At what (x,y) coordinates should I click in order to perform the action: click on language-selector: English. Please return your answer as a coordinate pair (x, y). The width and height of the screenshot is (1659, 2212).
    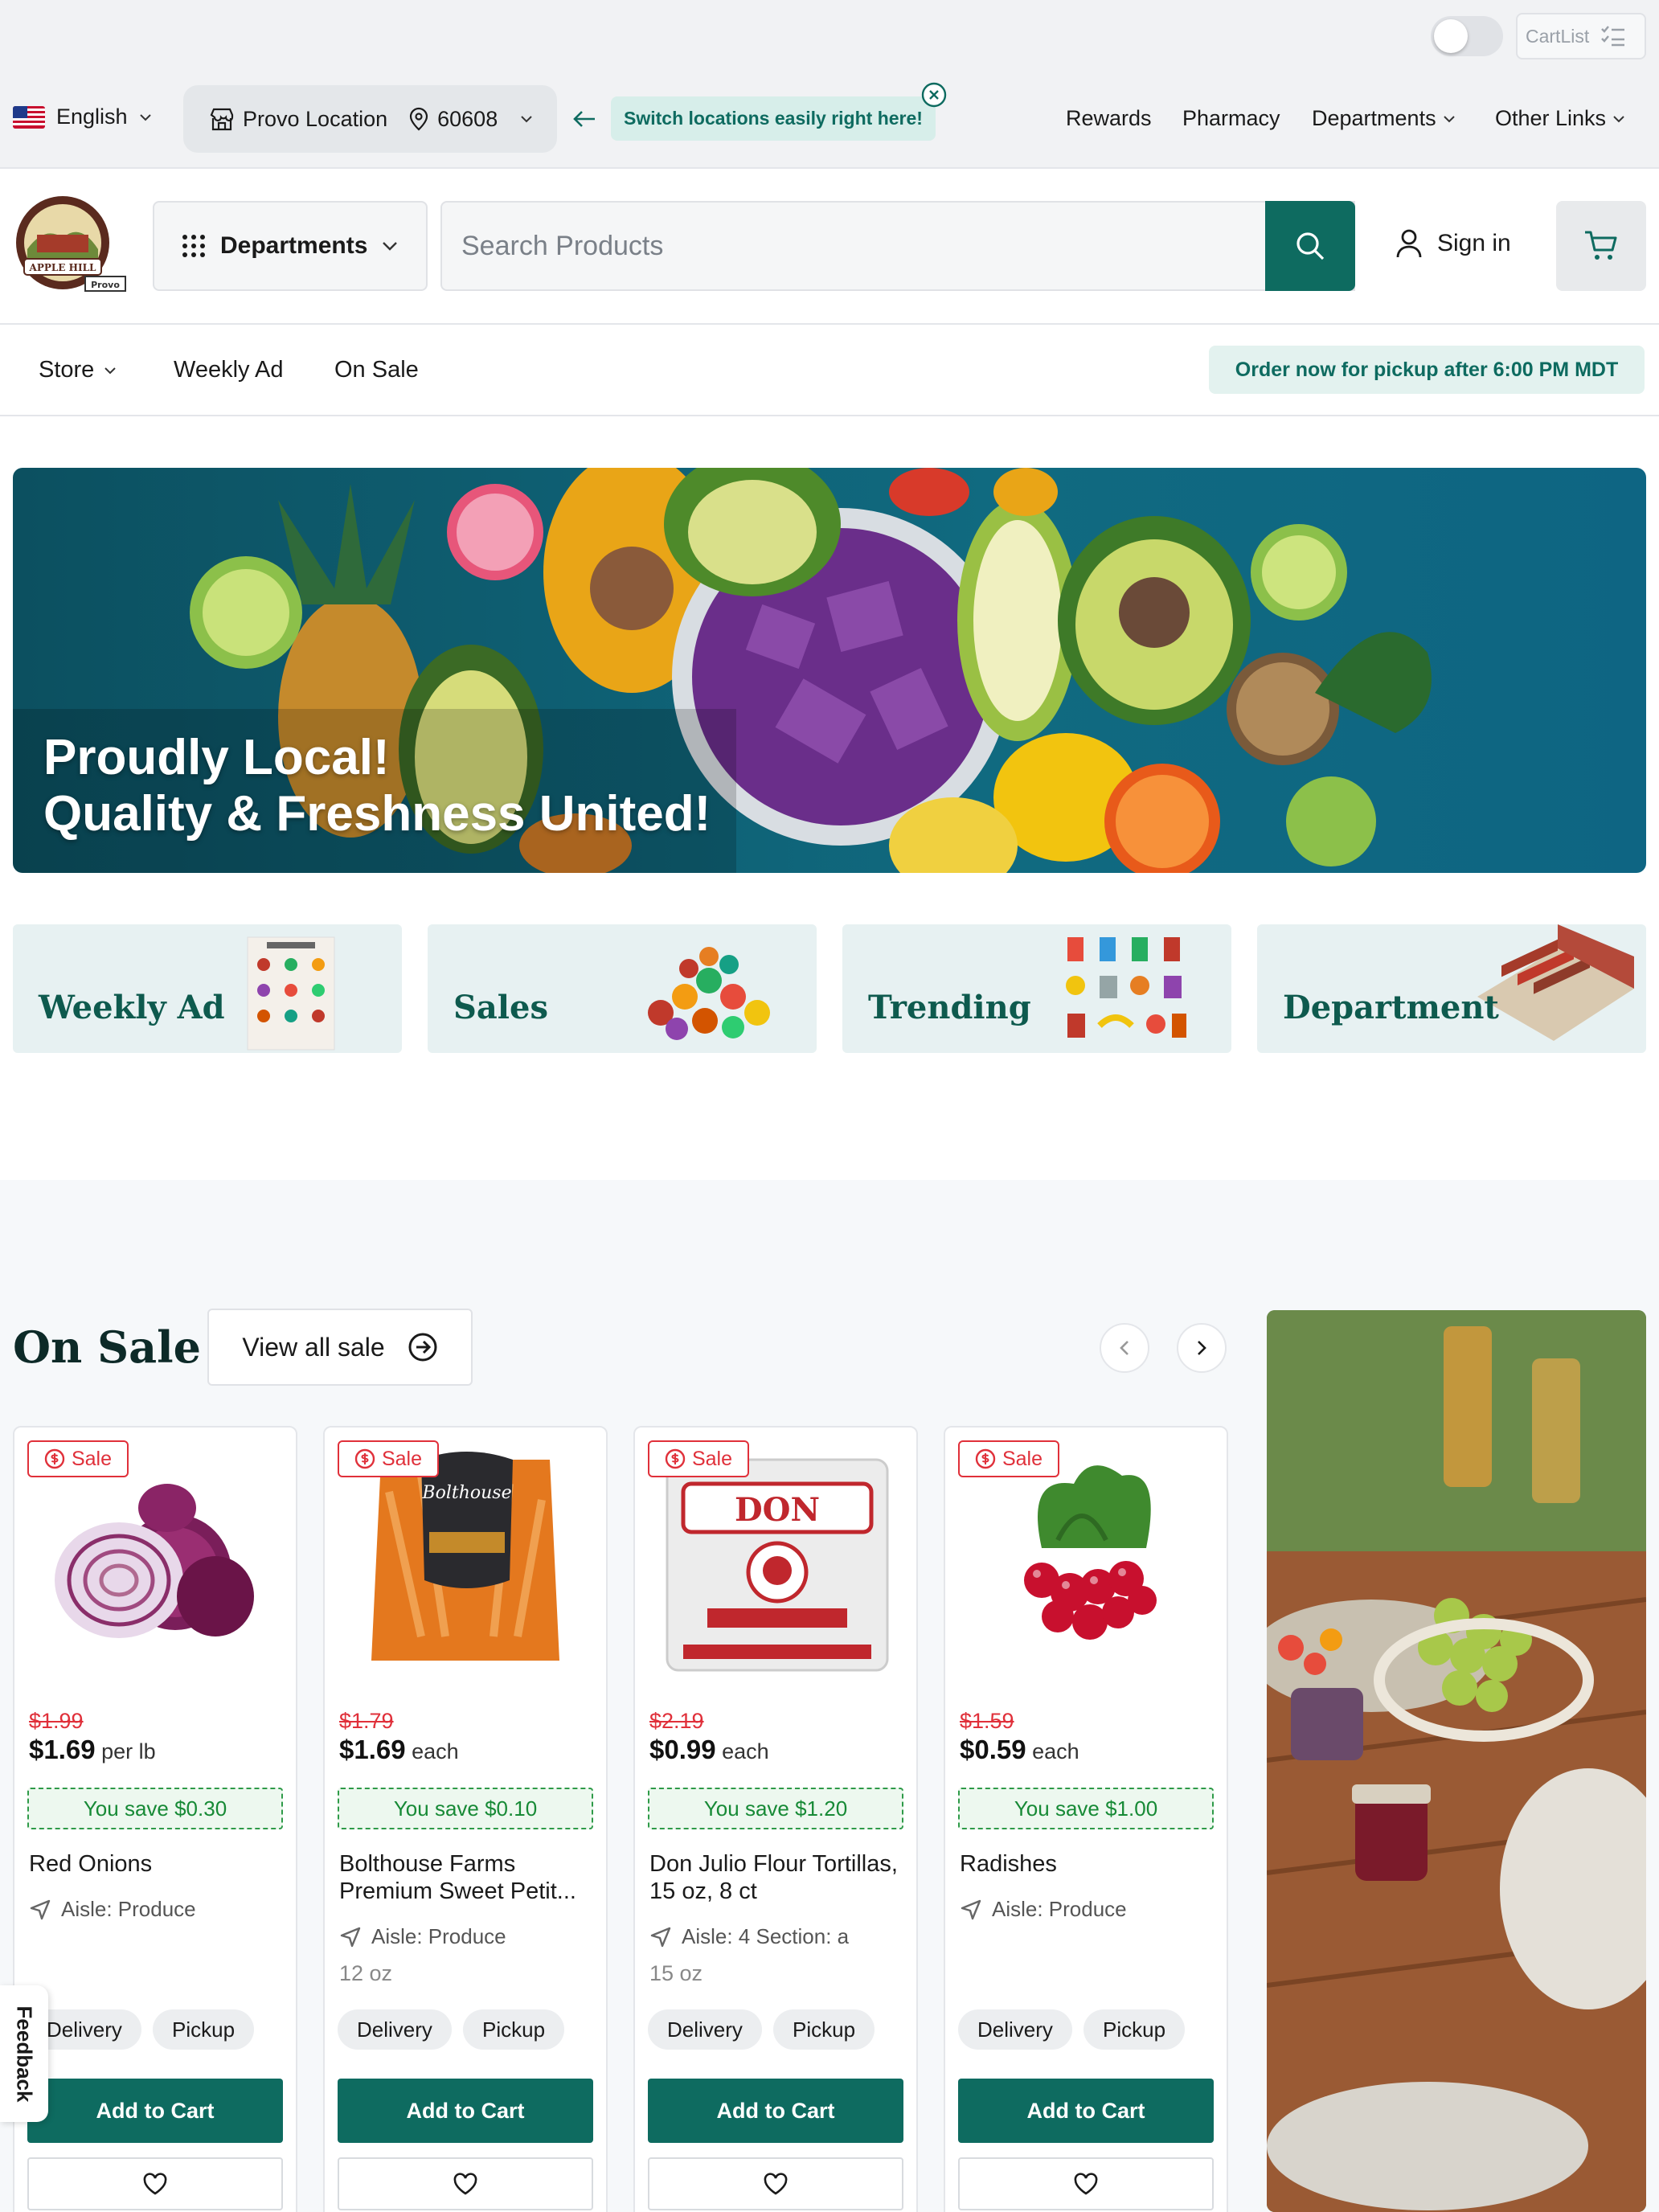
    Looking at the image, I should click on (82, 116).